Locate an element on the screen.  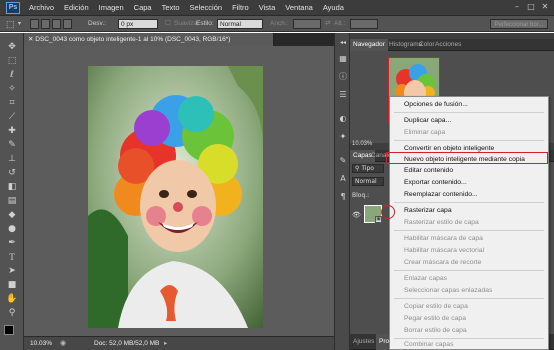
height-input is located at coordinates (364, 24).